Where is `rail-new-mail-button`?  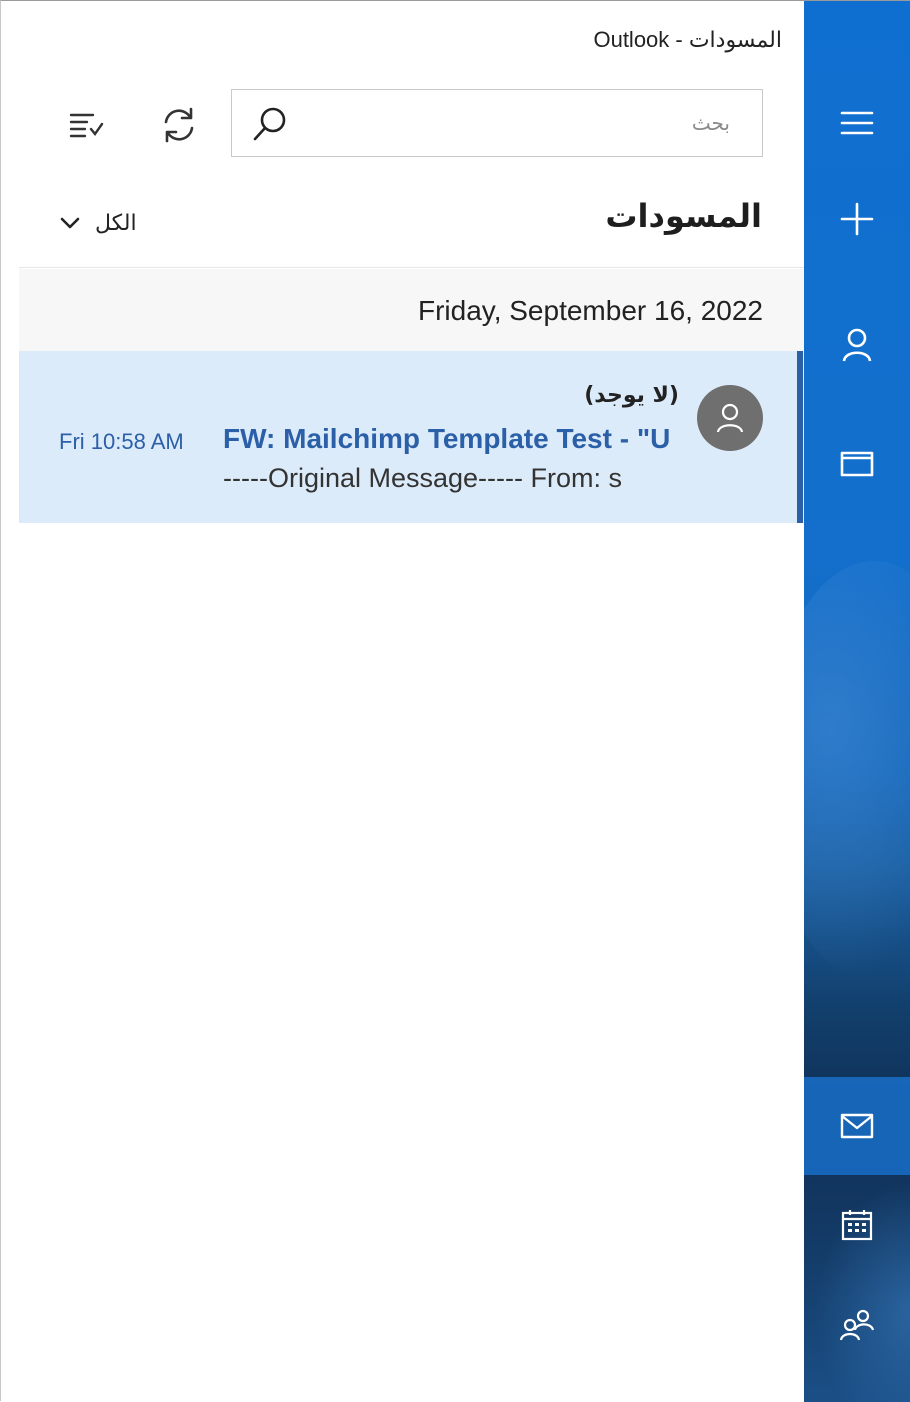
rail-new-mail-button is located at coordinates (857, 219).